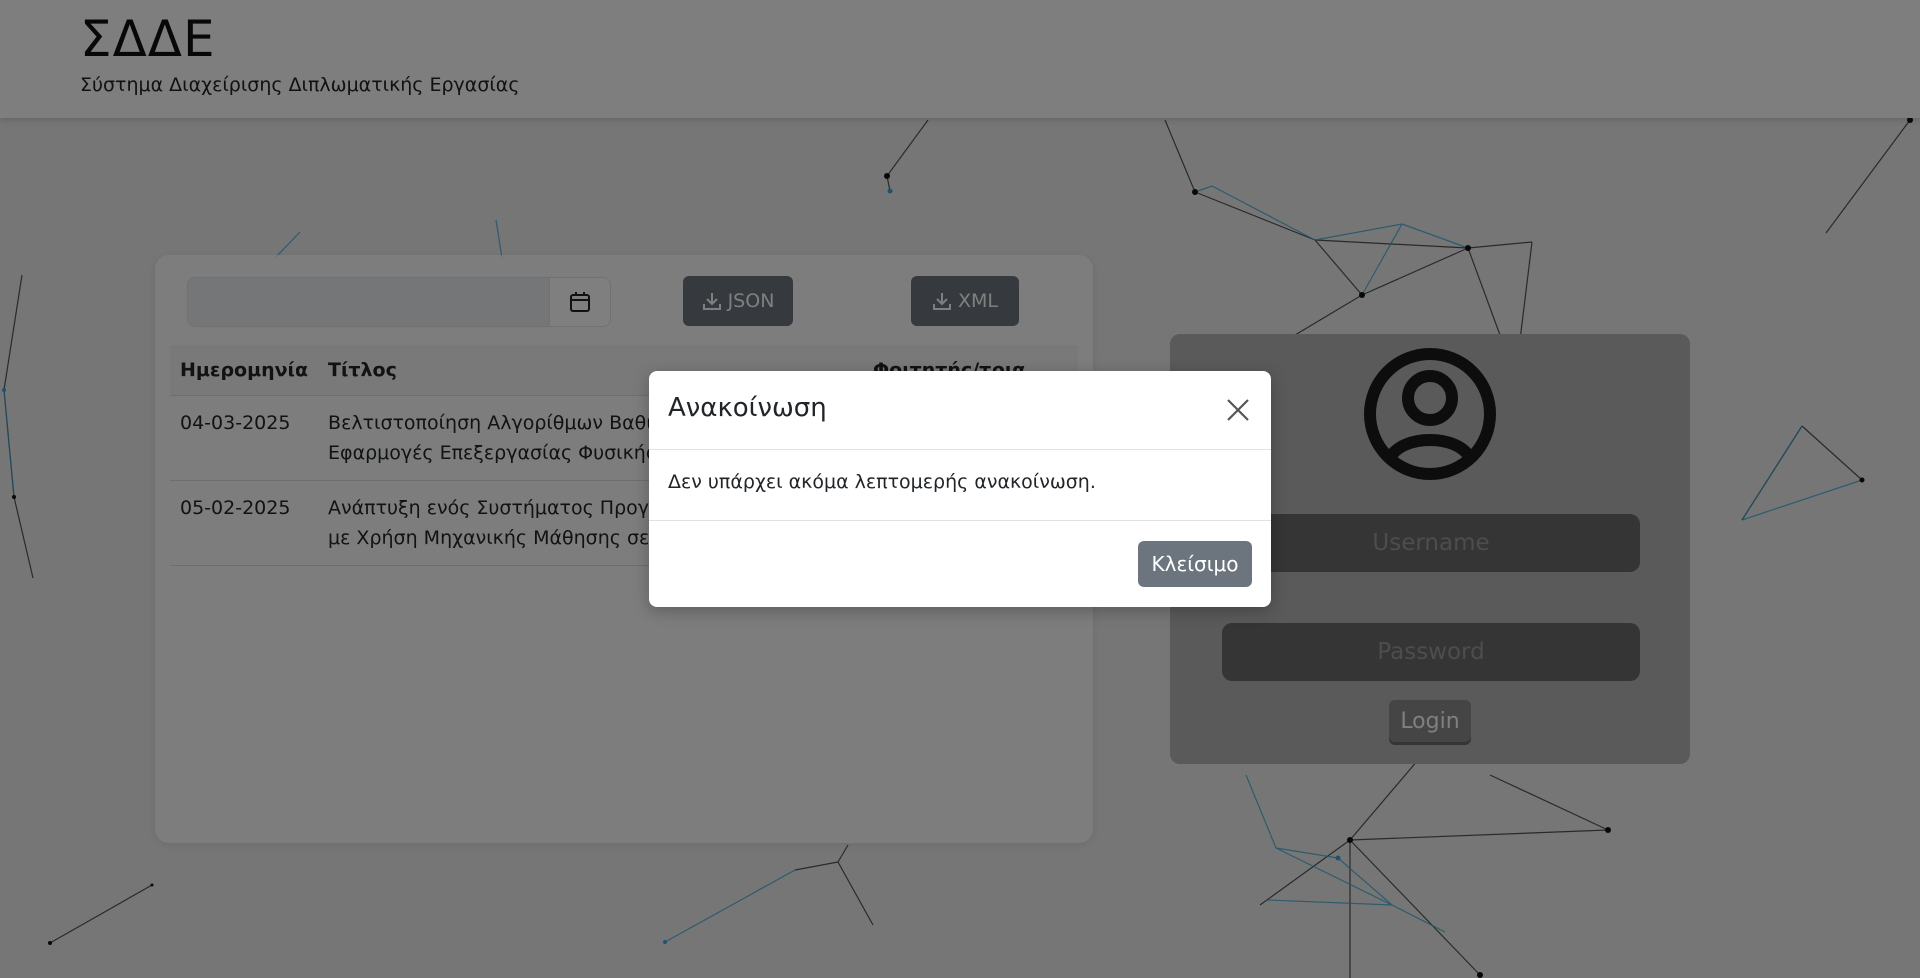 Image resolution: width=1920 pixels, height=978 pixels. What do you see at coordinates (1238, 410) in the screenshot?
I see `close-icon` at bounding box center [1238, 410].